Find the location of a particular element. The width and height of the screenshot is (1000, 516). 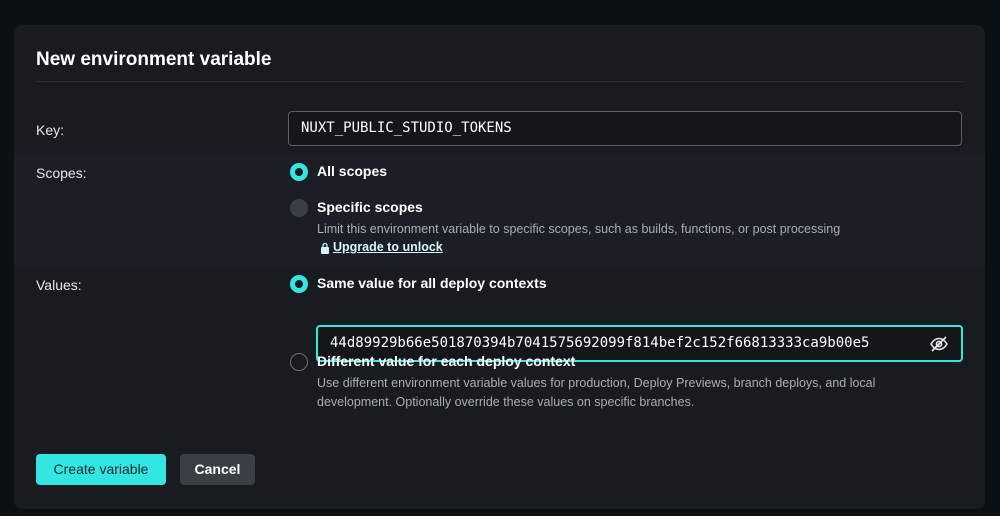

key-input: NUXT_PUBLIC_STUDIO_TOKENS is located at coordinates (625, 128).